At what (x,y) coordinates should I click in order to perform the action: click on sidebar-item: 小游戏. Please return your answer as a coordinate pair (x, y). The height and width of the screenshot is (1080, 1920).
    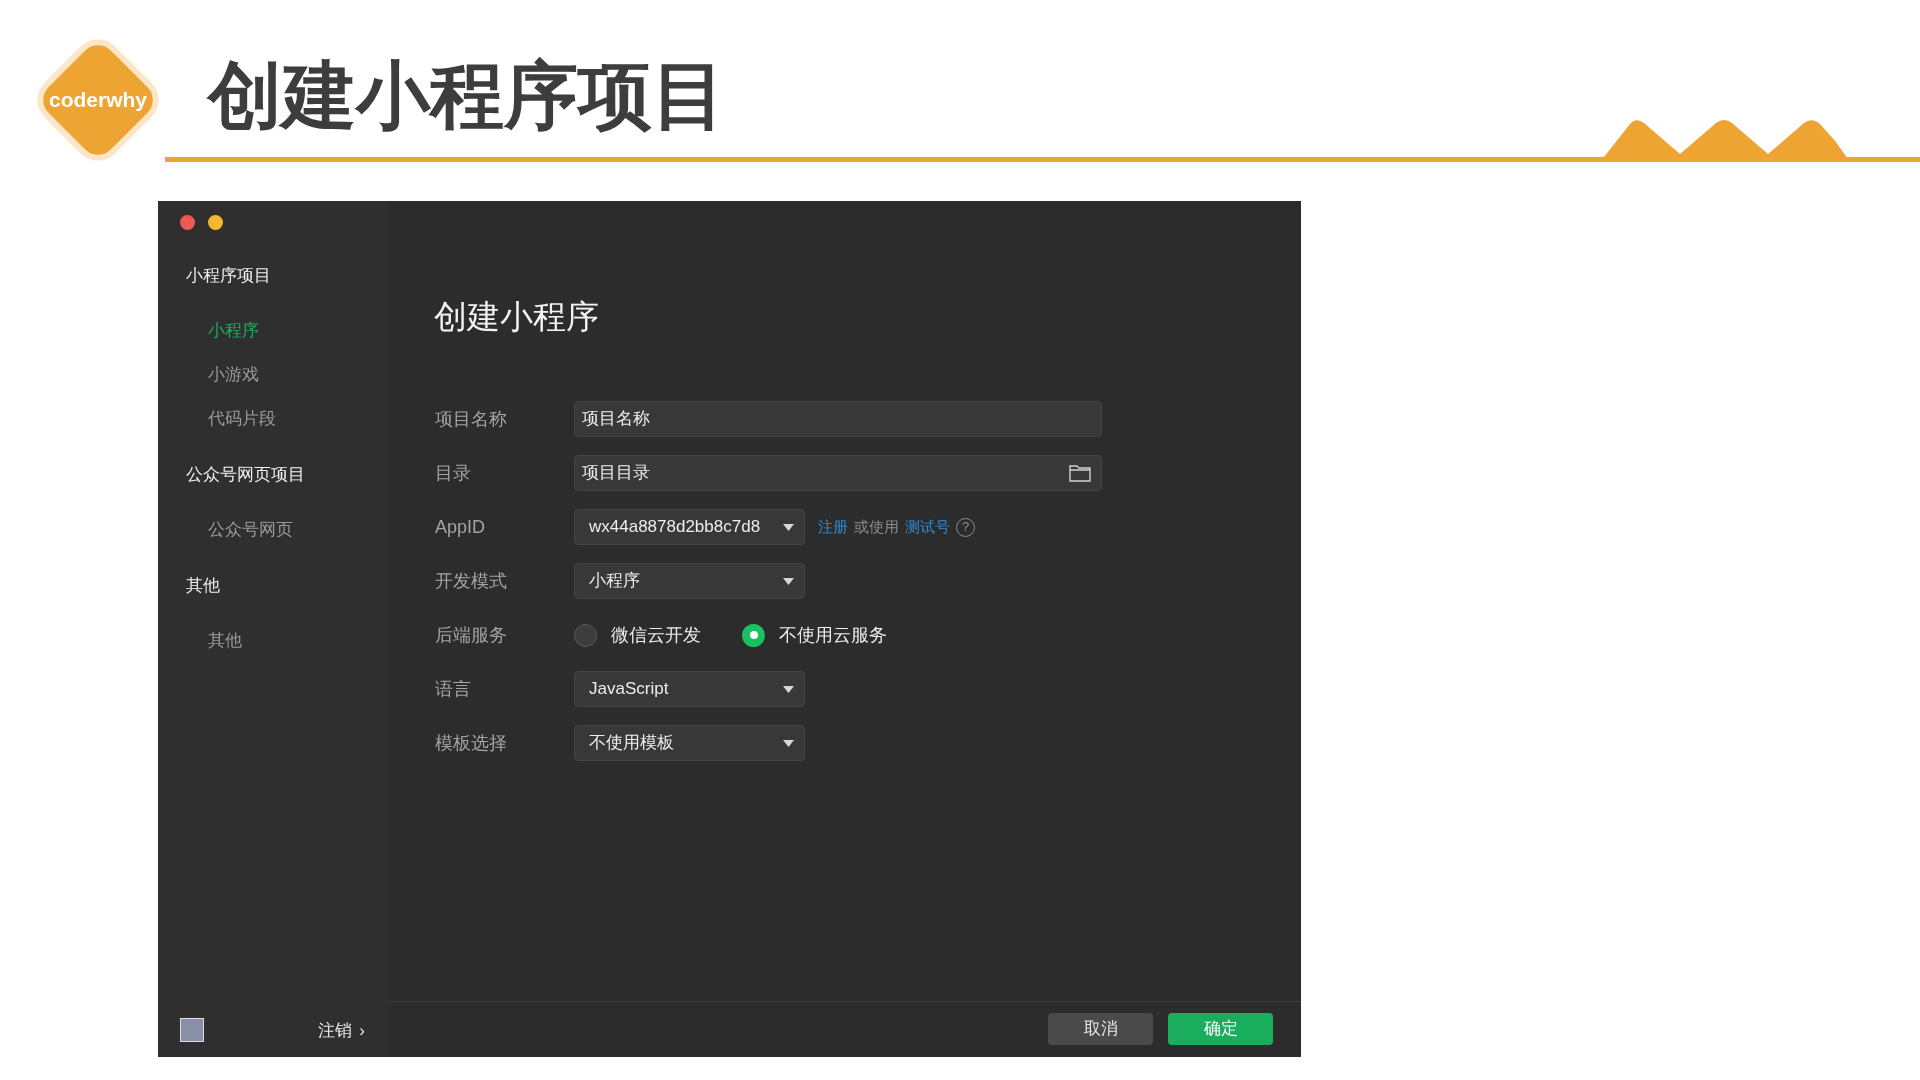
    Looking at the image, I should click on (286, 375).